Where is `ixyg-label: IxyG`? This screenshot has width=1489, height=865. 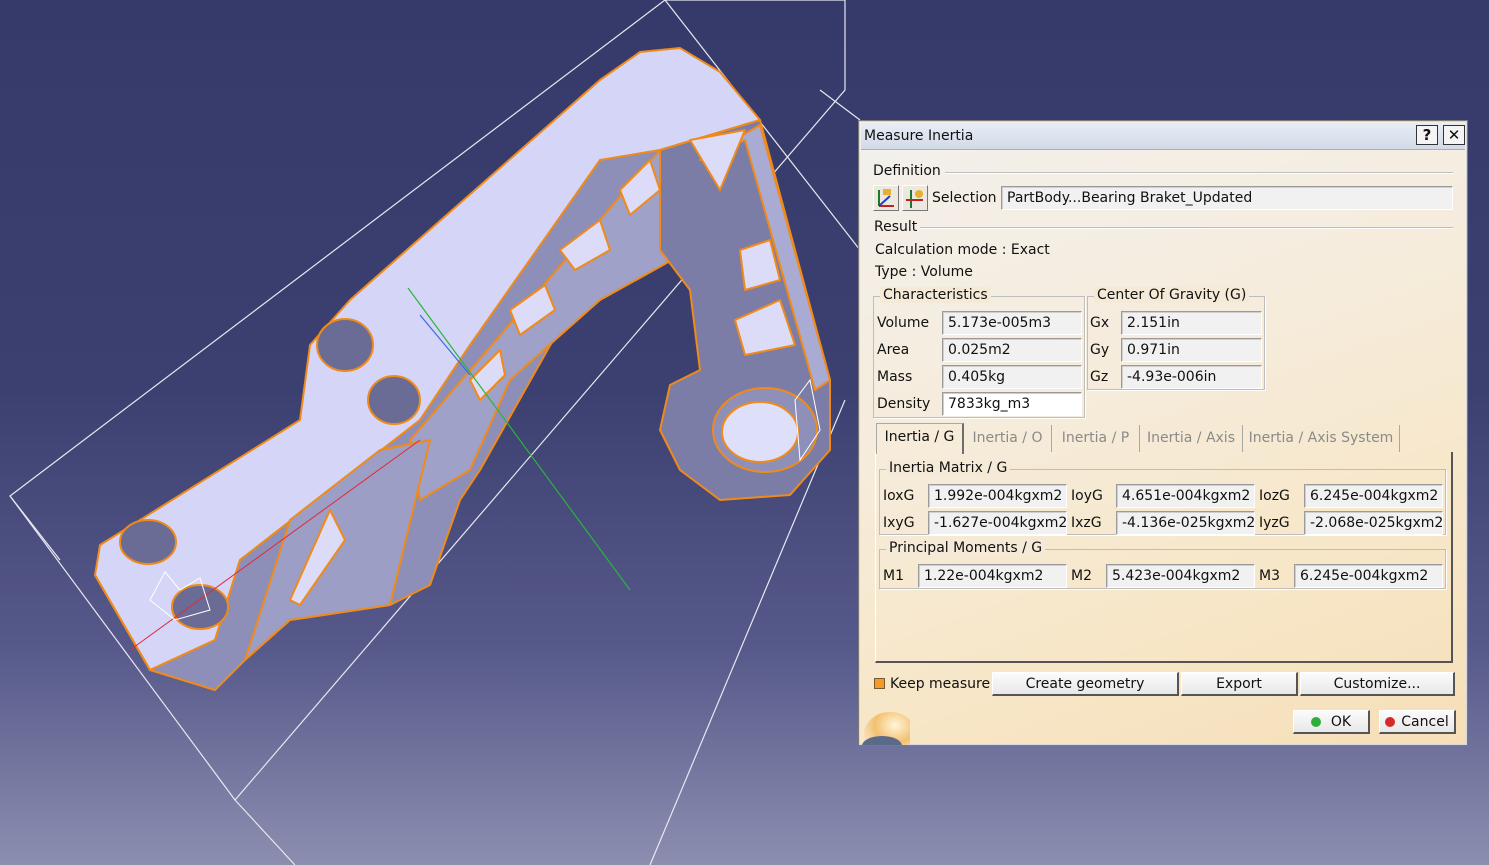
ixyg-label: IxyG is located at coordinates (899, 523).